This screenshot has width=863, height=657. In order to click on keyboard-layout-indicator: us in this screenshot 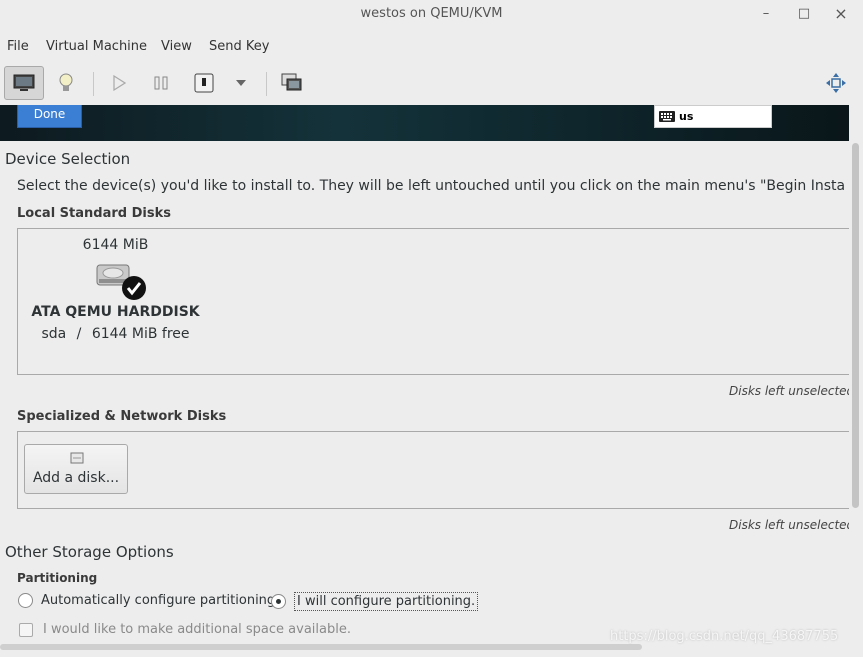, I will do `click(713, 116)`.